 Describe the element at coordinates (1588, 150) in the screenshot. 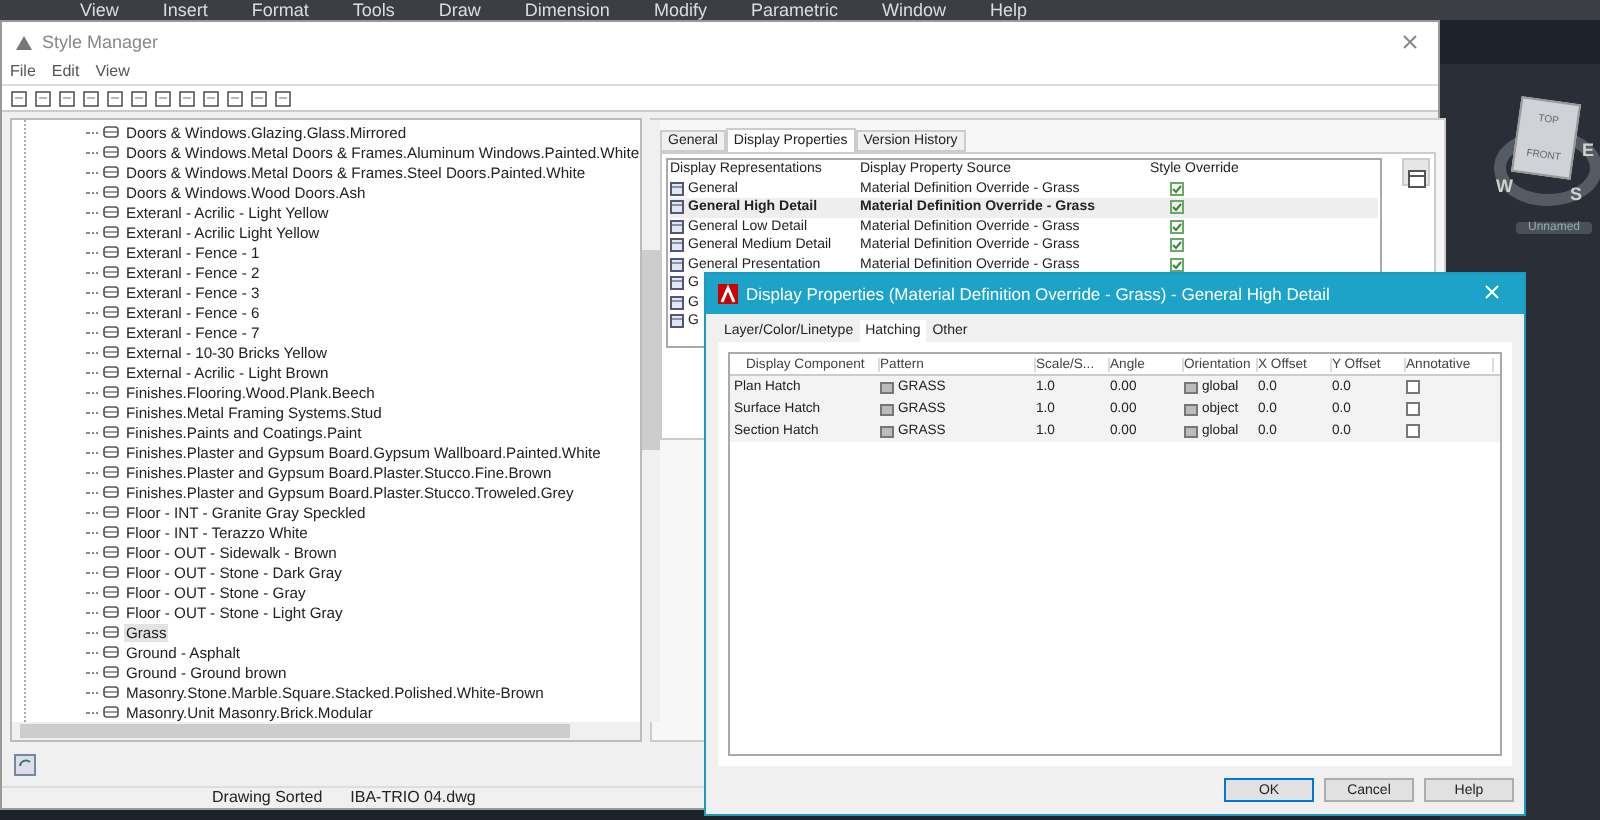

I see `compass-letter: E` at that location.